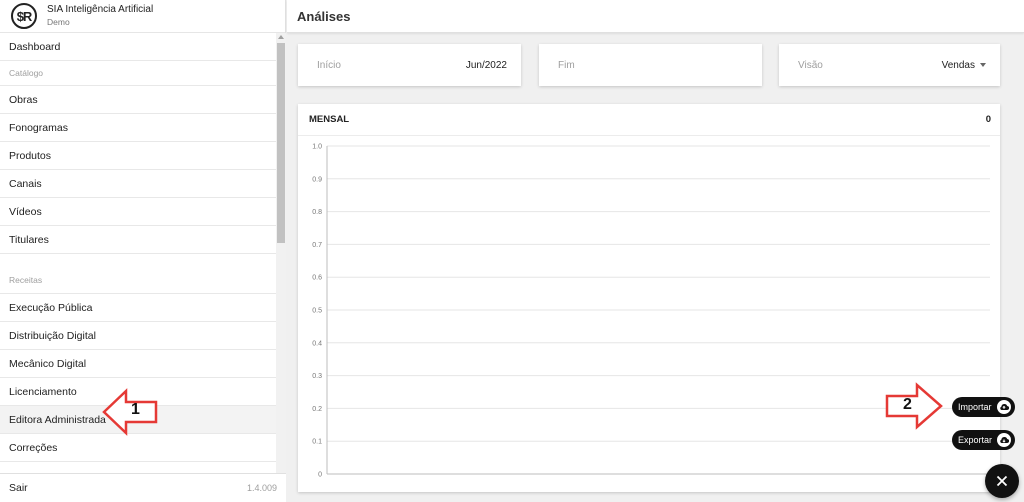 The width and height of the screenshot is (1024, 502). I want to click on cloud-upload-icon, so click(1003, 407).